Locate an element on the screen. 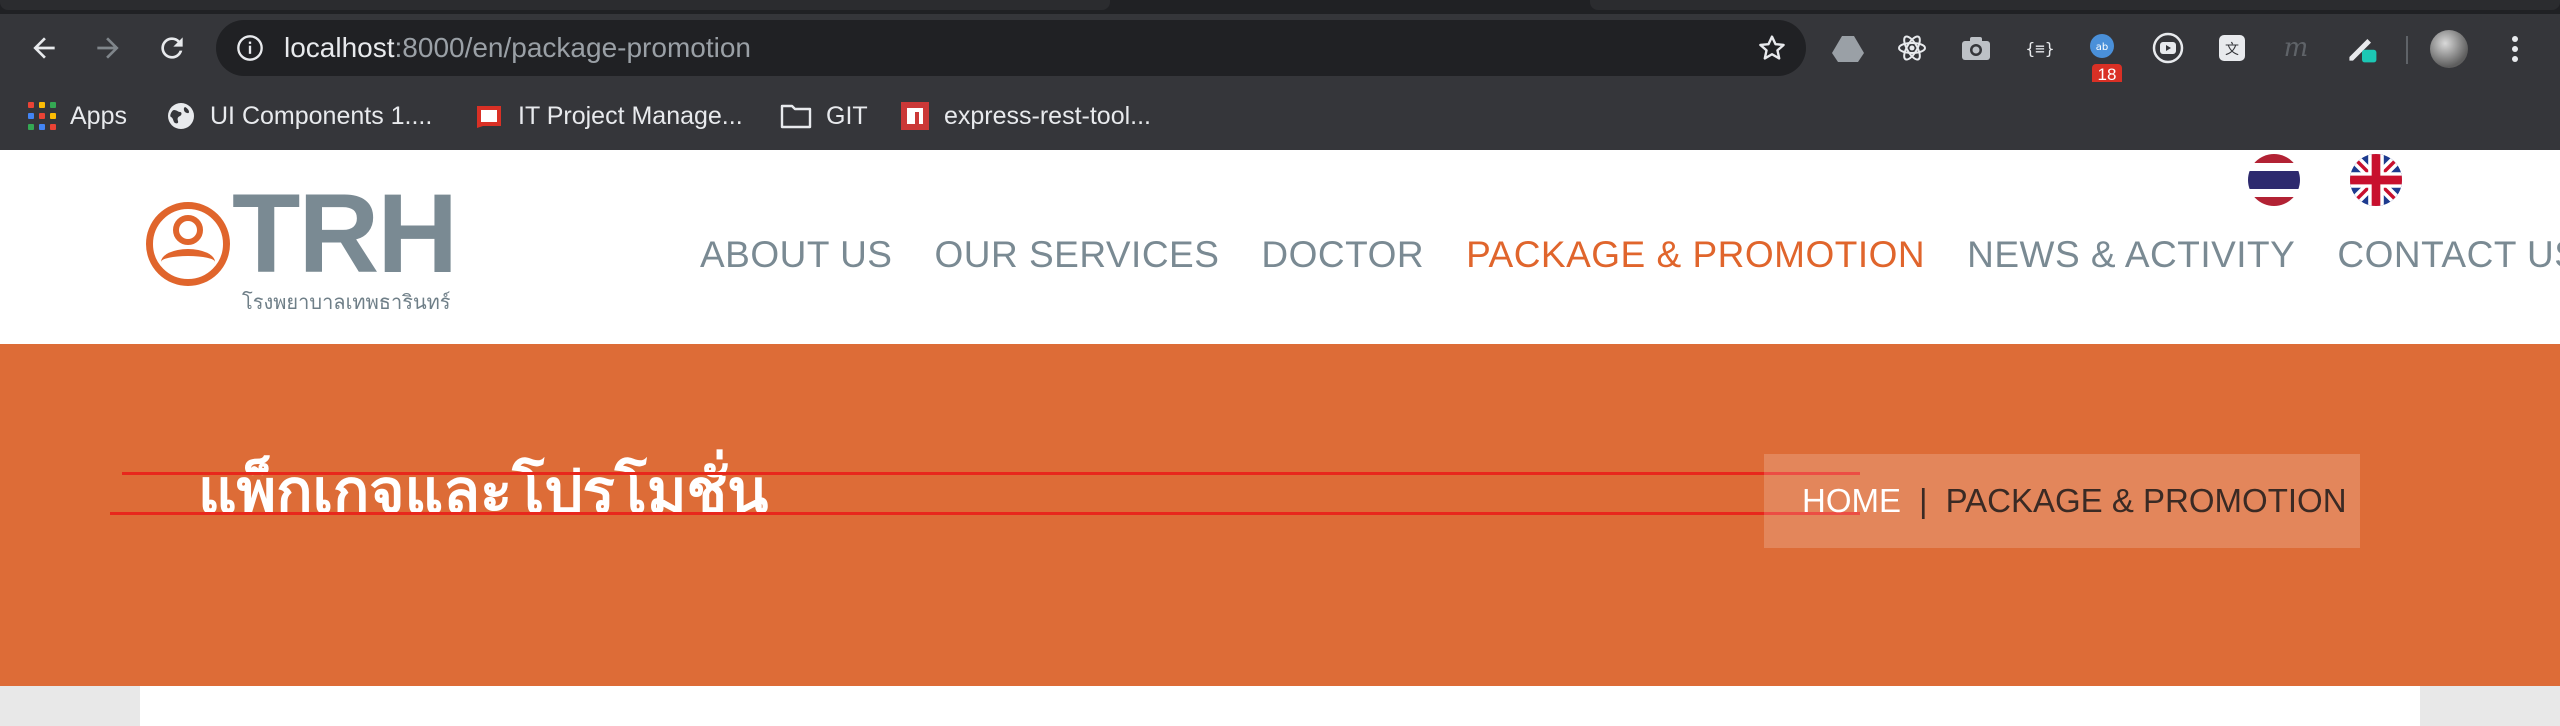 This screenshot has height=726, width=2560. browser-menu-icon is located at coordinates (2515, 49).